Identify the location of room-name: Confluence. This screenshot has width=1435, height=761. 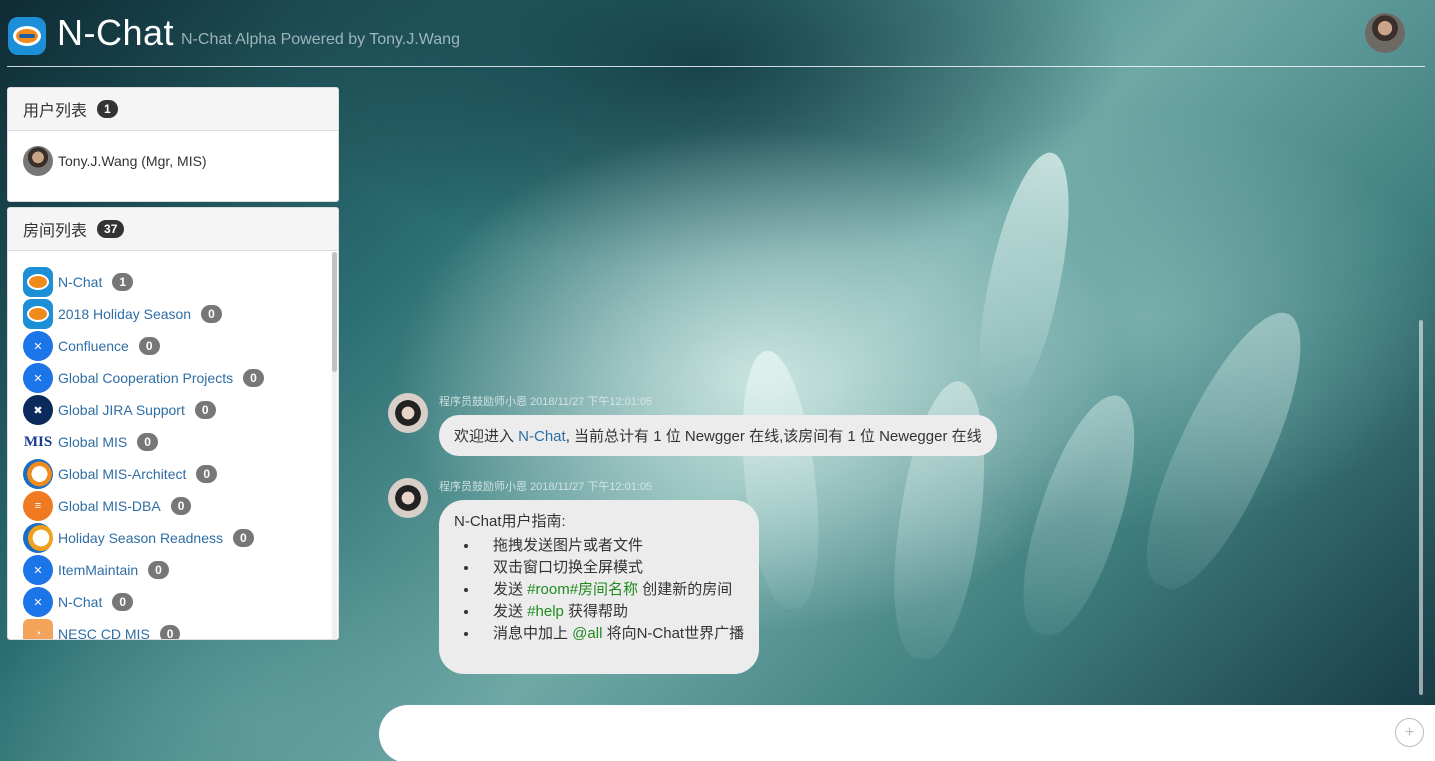
(93, 346).